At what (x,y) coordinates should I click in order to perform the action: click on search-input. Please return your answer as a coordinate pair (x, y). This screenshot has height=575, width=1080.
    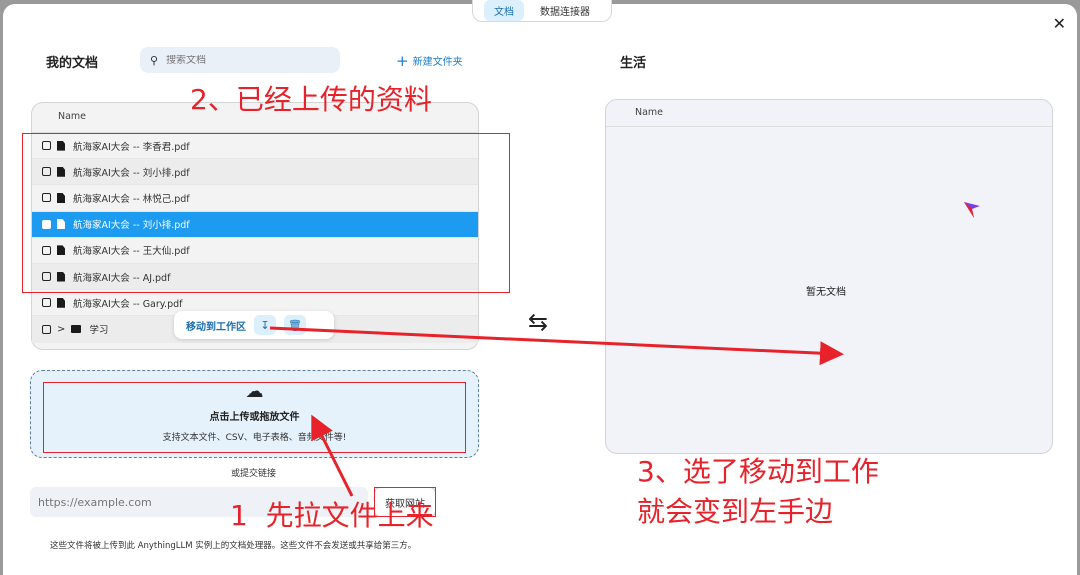
    Looking at the image, I should click on (241, 60).